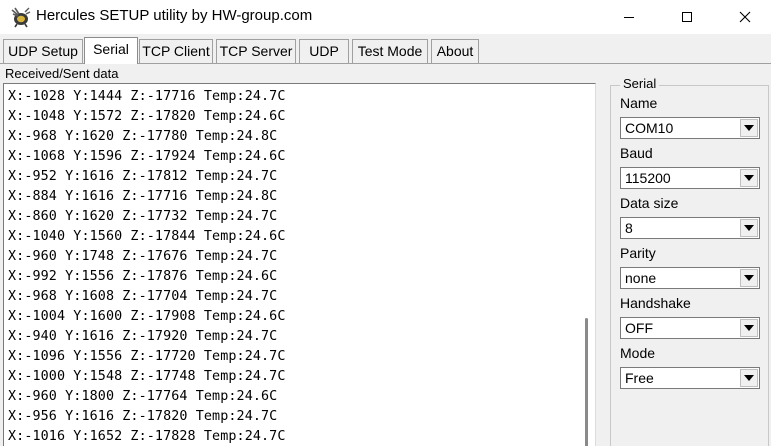 Image resolution: width=771 pixels, height=446 pixels. I want to click on received-line: X:-1096 Y:1556 Z:-17720 Temp:24.7C, so click(147, 356).